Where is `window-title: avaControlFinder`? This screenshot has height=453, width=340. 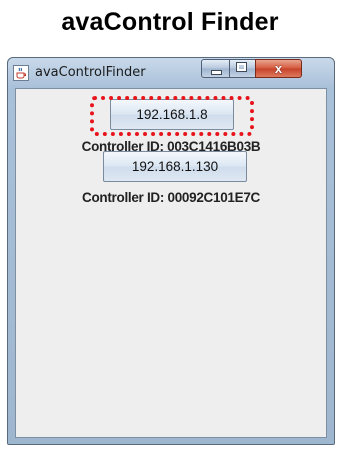
window-title: avaControlFinder is located at coordinates (90, 72).